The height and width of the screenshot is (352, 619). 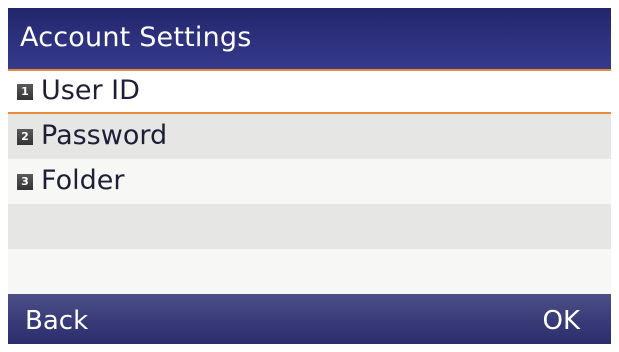 I want to click on menu-item-password: 2 Password, so click(x=309, y=136).